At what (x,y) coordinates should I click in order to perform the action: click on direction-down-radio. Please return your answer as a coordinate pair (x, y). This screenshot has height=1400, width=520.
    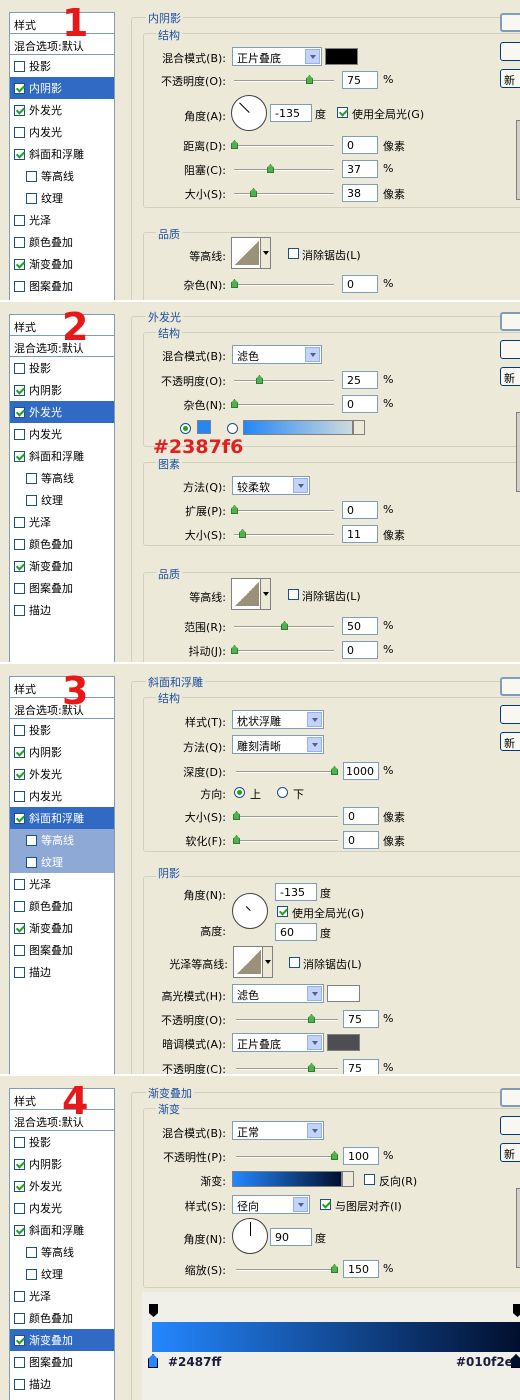
    Looking at the image, I should click on (282, 792).